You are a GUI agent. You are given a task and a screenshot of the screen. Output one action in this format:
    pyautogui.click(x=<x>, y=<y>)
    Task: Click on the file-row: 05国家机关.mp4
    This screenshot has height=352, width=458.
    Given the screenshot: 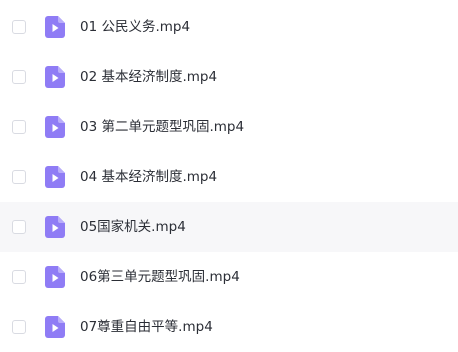 What is the action you would take?
    pyautogui.click(x=229, y=227)
    